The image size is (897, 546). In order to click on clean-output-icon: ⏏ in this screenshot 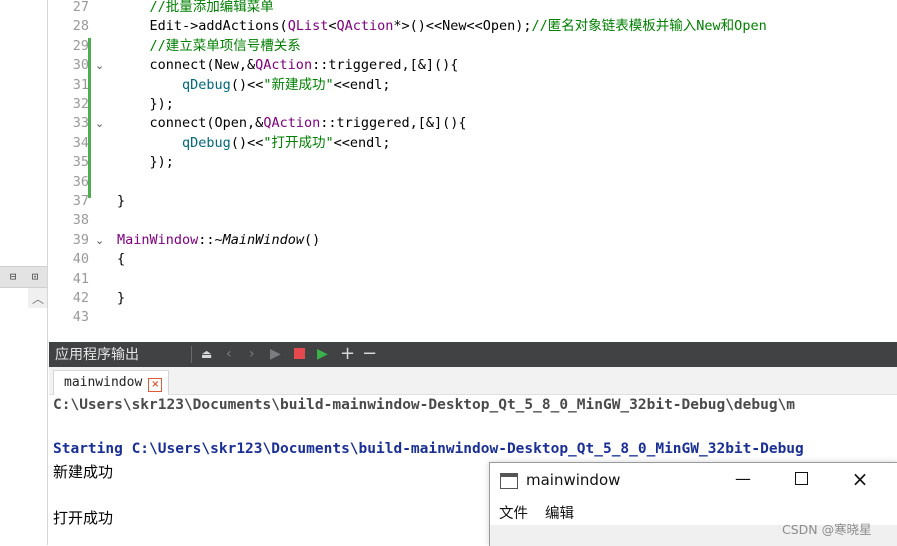, I will do `click(206, 354)`.